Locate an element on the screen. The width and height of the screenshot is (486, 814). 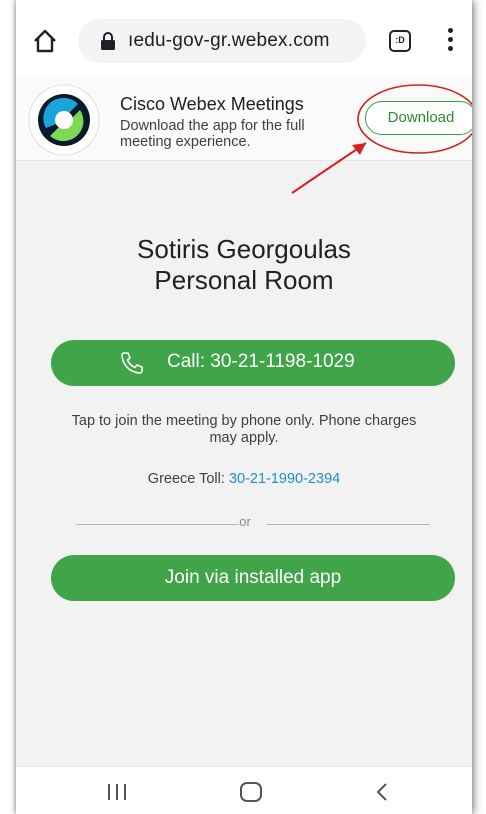
phone-icon is located at coordinates (132, 363).